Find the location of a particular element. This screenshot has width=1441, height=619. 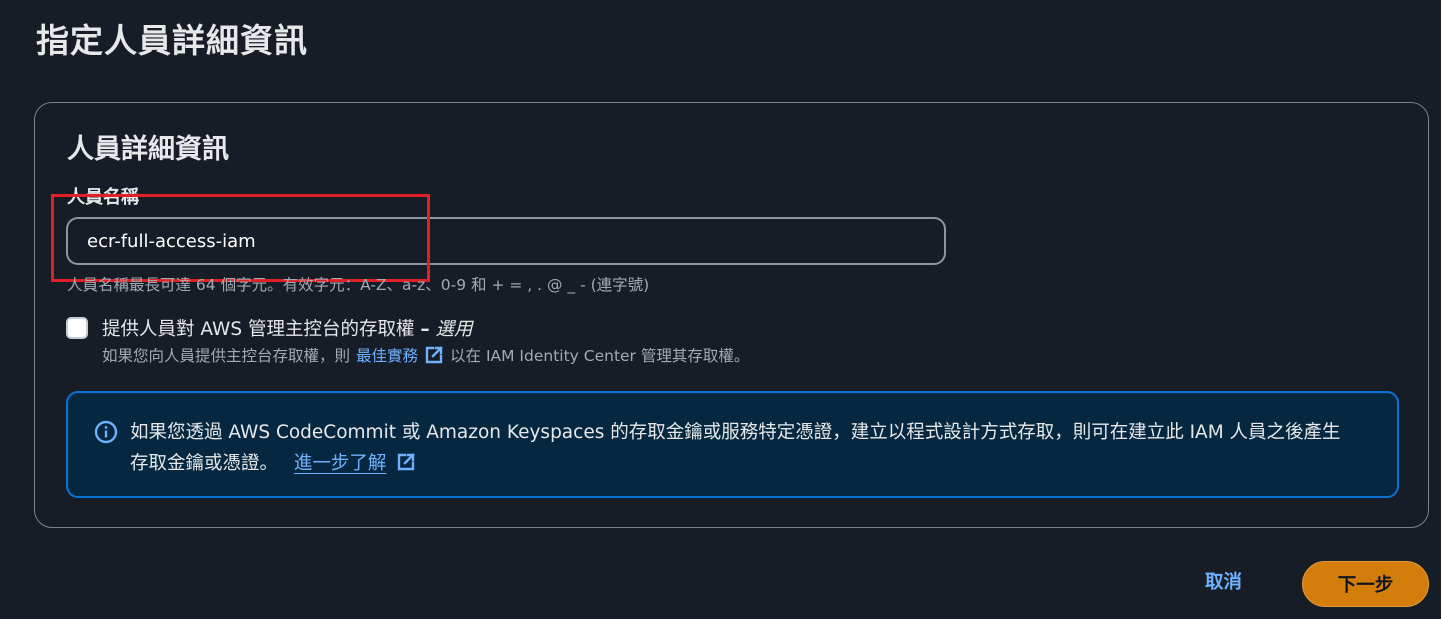

console-access-checkbox is located at coordinates (77, 328).